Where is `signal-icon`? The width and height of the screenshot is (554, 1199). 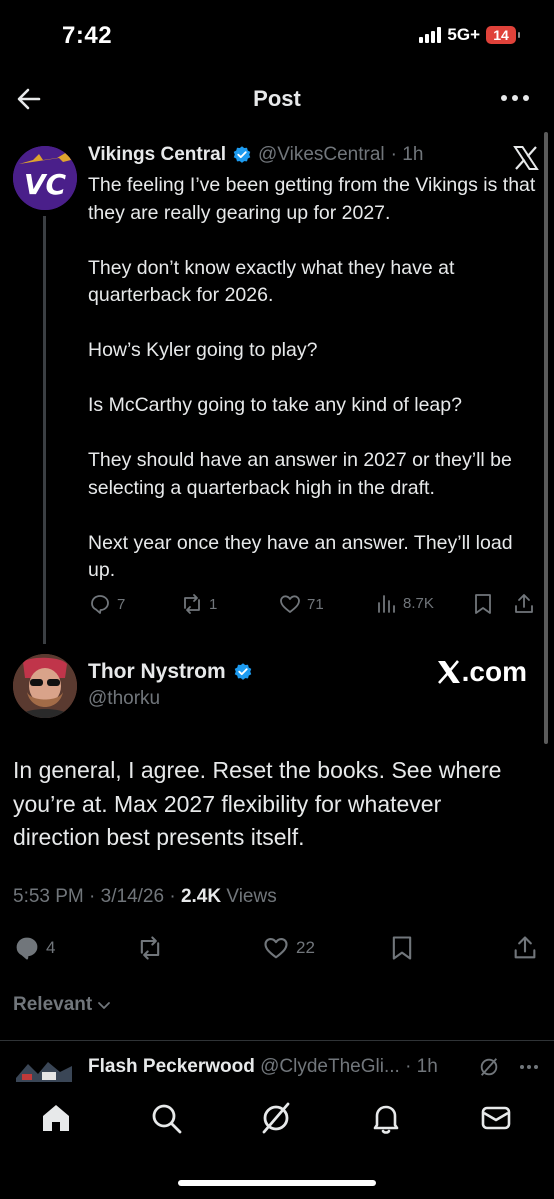 signal-icon is located at coordinates (430, 35).